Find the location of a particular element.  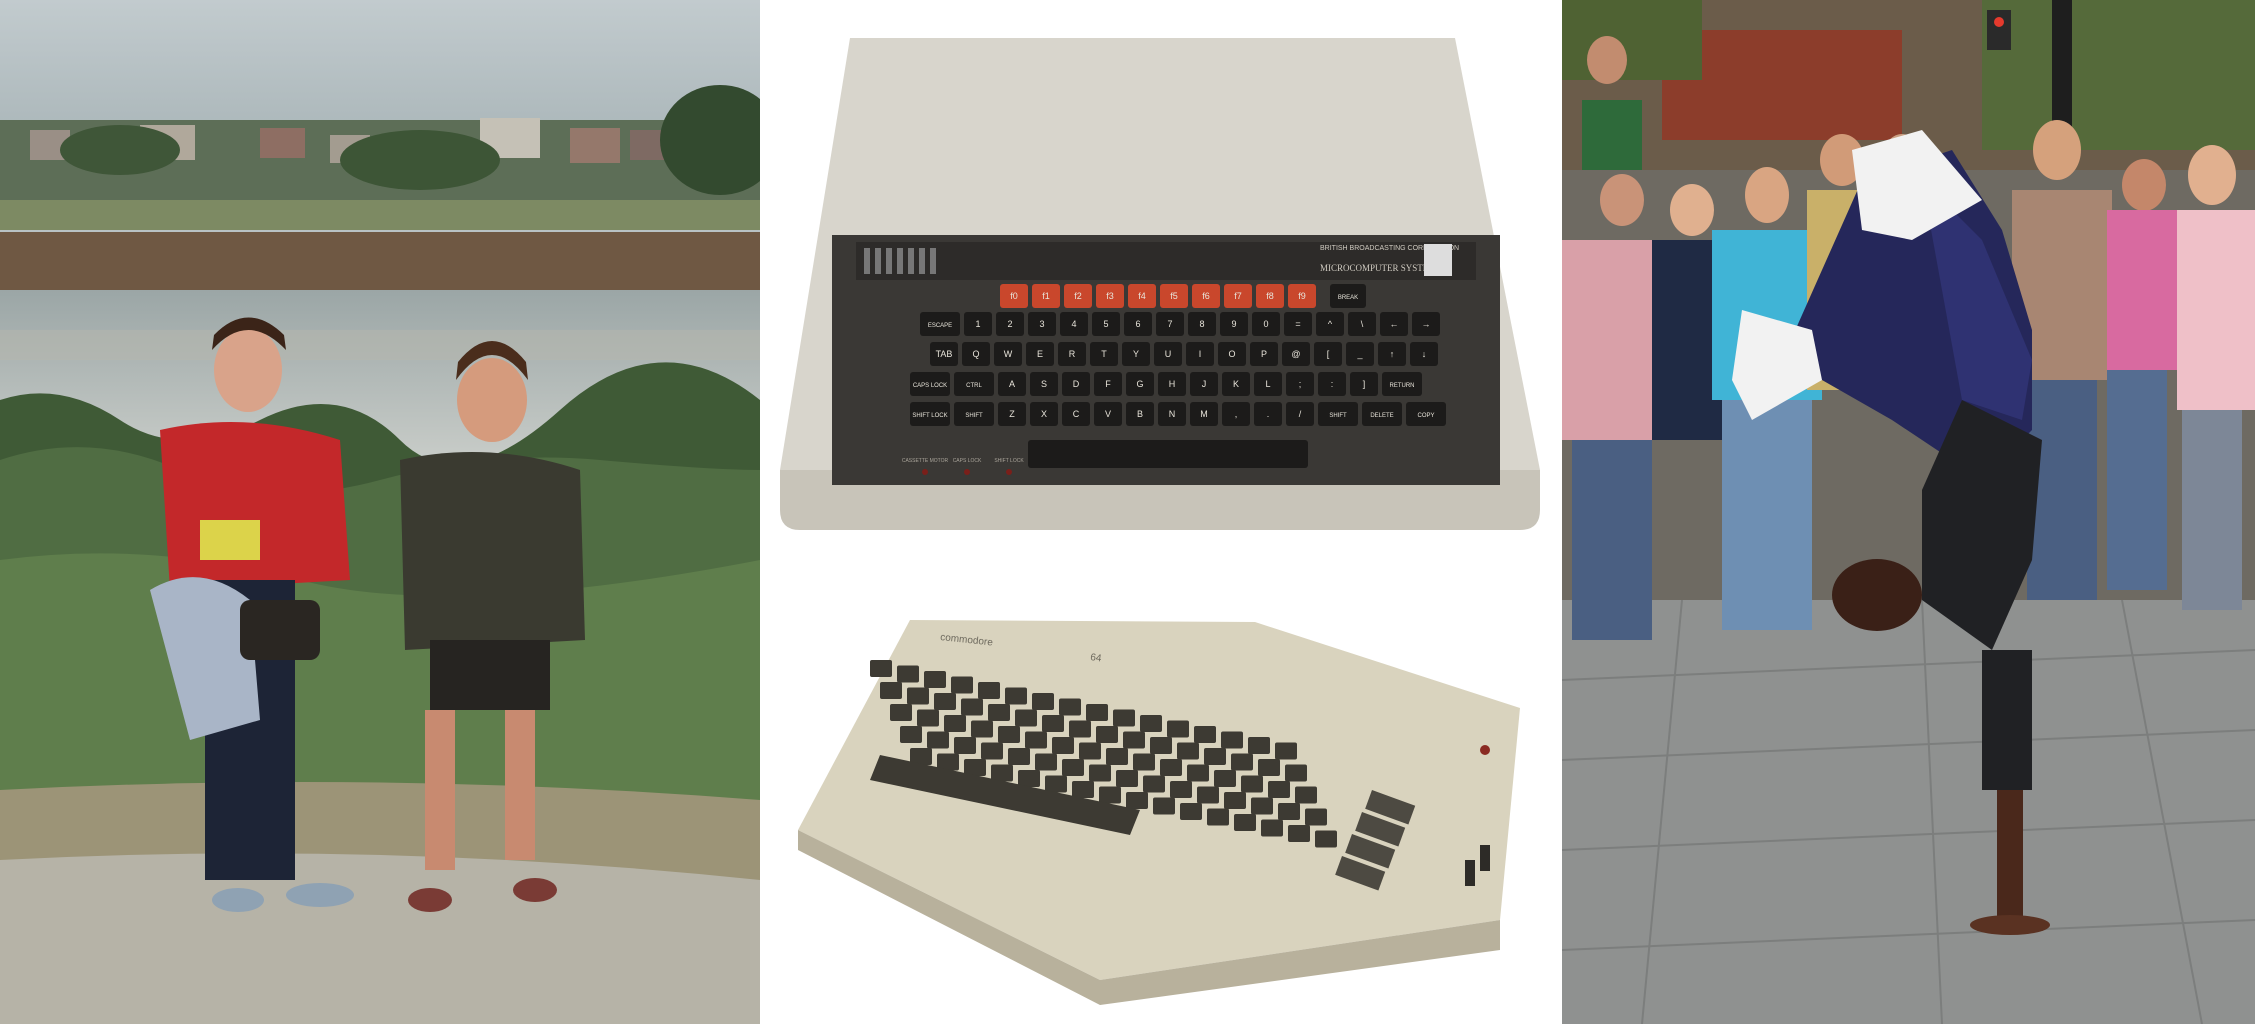

bbc-key-row4-9: , is located at coordinates (1236, 414).